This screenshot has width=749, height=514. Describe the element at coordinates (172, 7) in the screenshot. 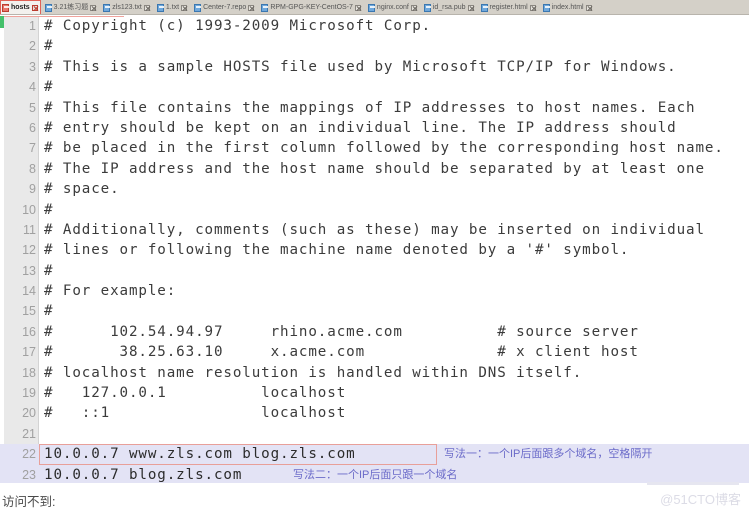

I see `editor-tab: 1.txt` at that location.